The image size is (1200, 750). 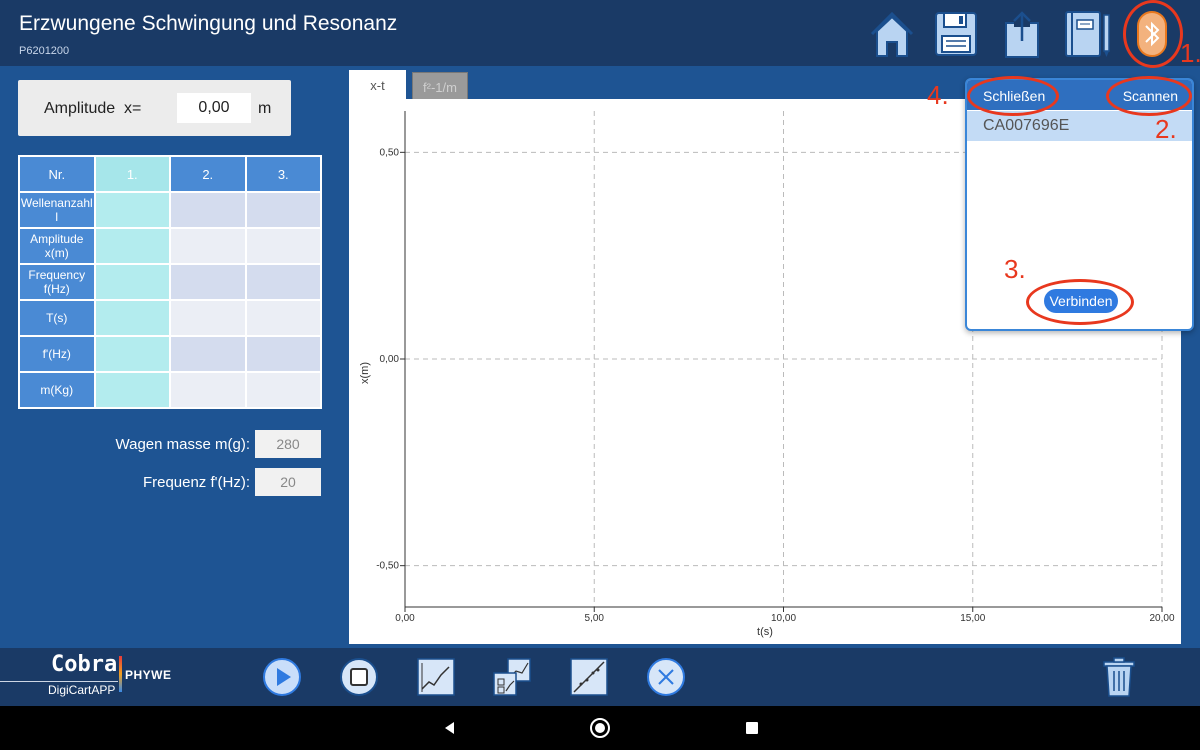 What do you see at coordinates (182, 444) in the screenshot?
I see `cart-mass-label: Wagen masse m(g):` at bounding box center [182, 444].